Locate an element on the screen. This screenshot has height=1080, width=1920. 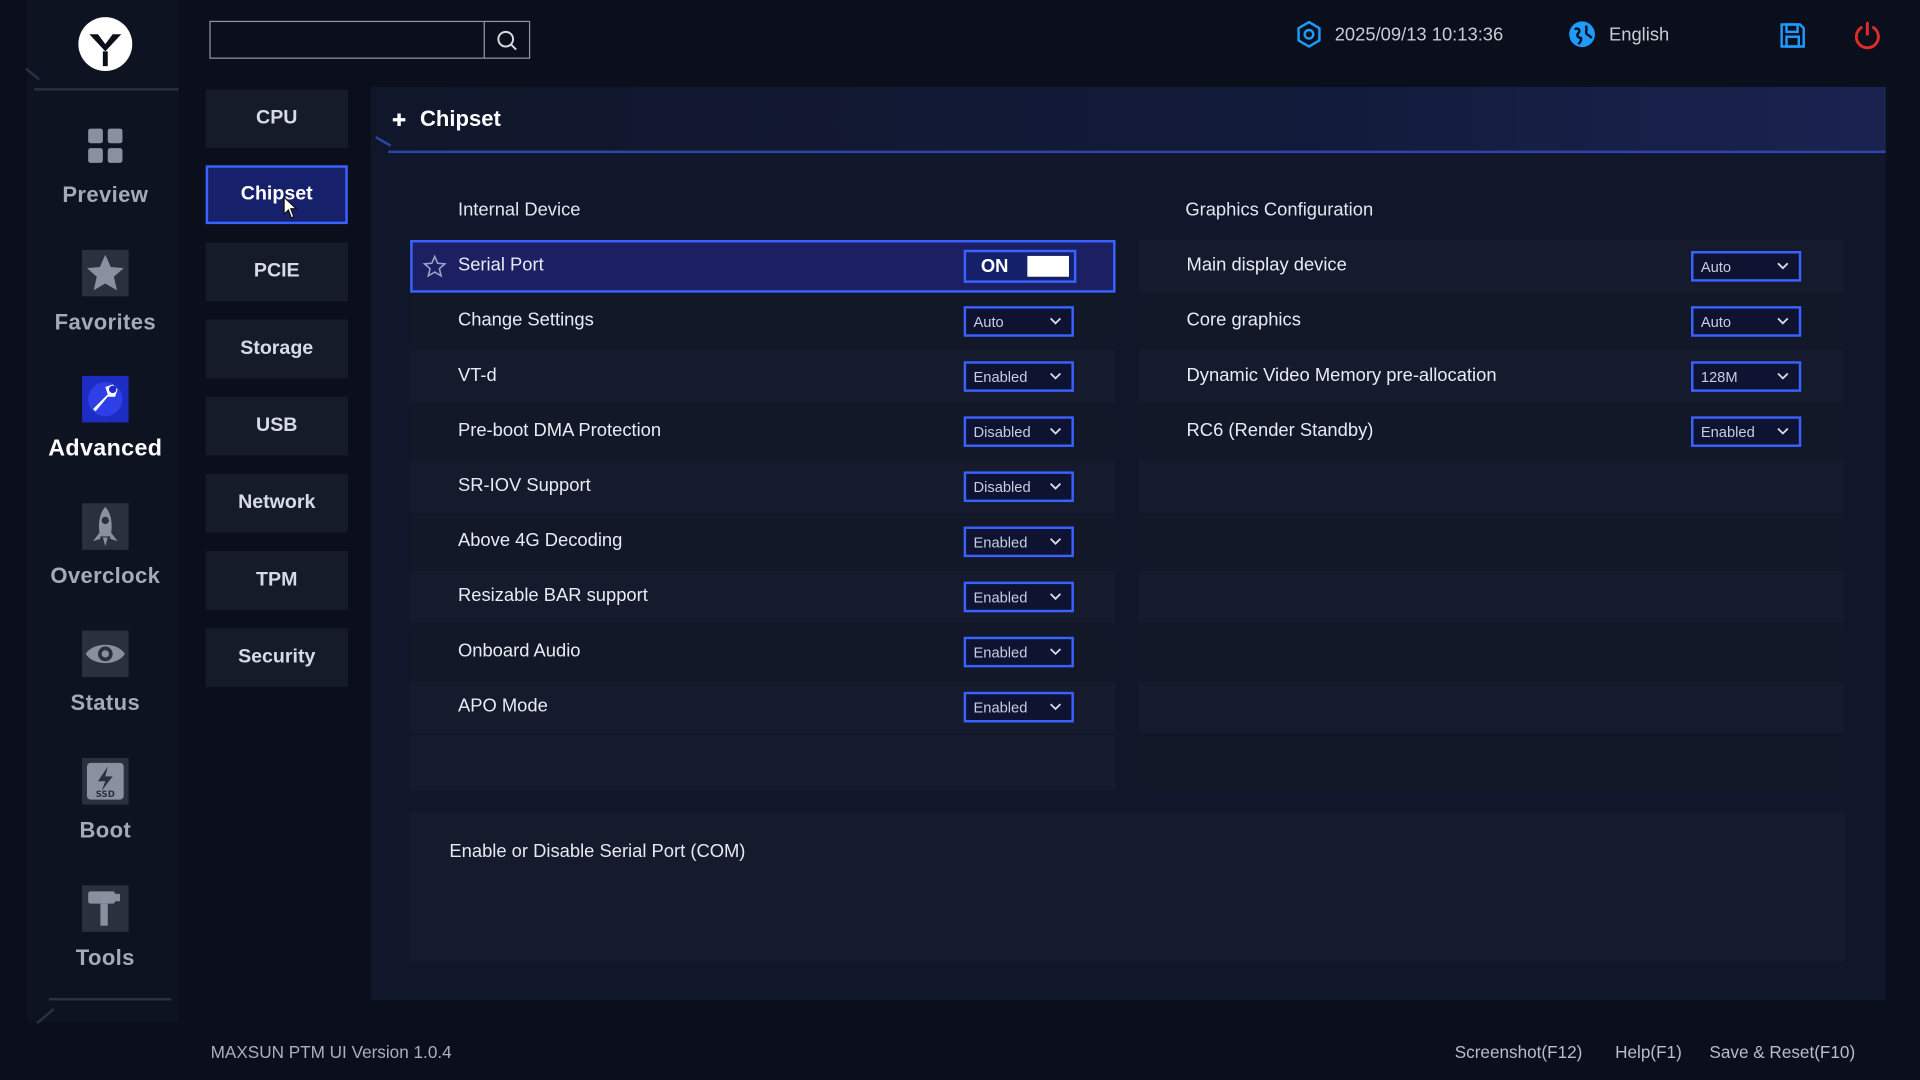
setting-row-serial-port: Serial Port ON is located at coordinates (763, 266).